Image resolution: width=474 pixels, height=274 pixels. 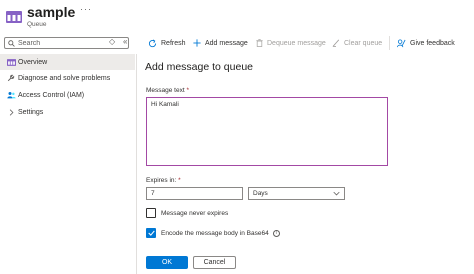 I want to click on collapse-sidebar-icon: «, so click(x=125, y=41).